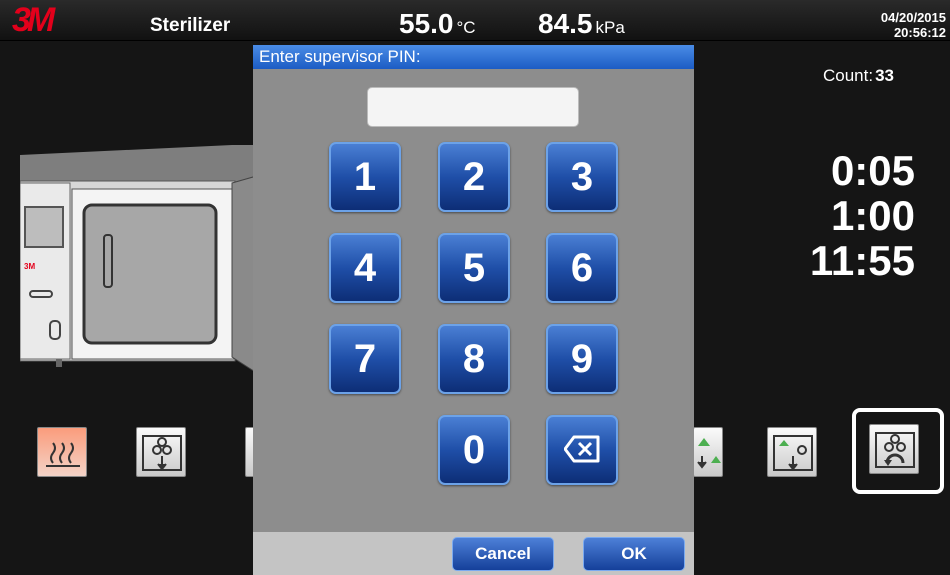 The image size is (950, 575). Describe the element at coordinates (634, 554) in the screenshot. I see `ok-button: OK` at that location.